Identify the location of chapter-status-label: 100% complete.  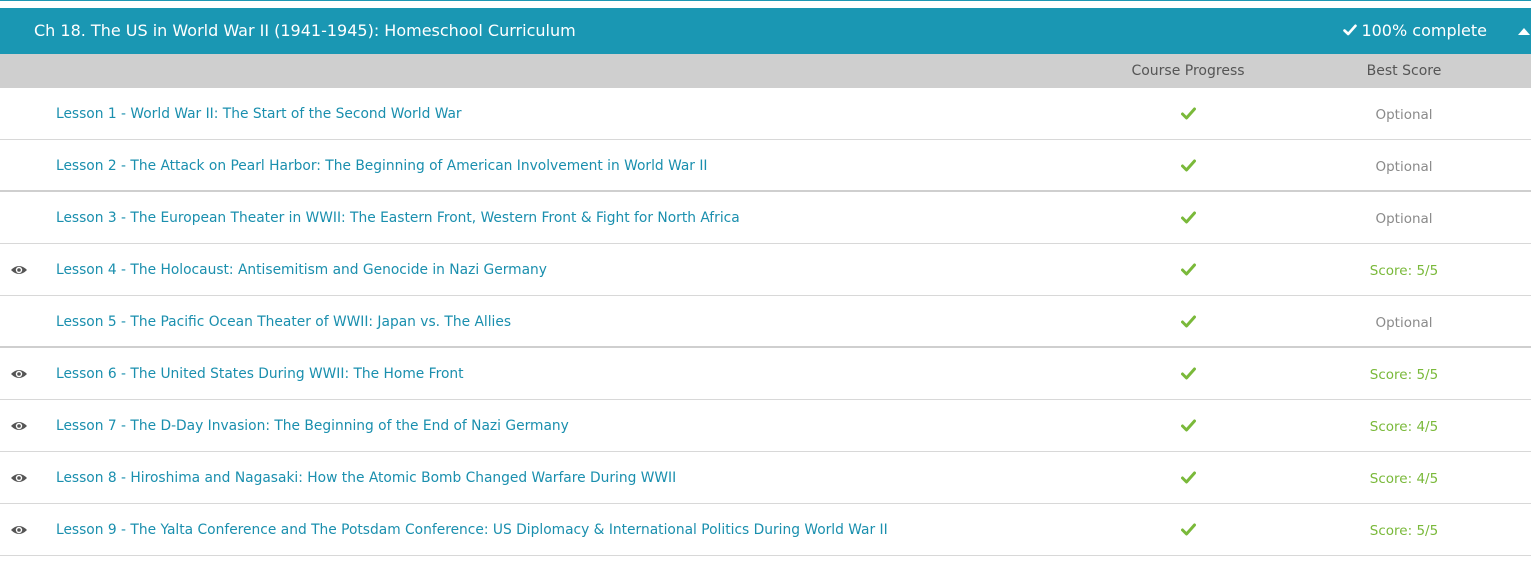
(1424, 30).